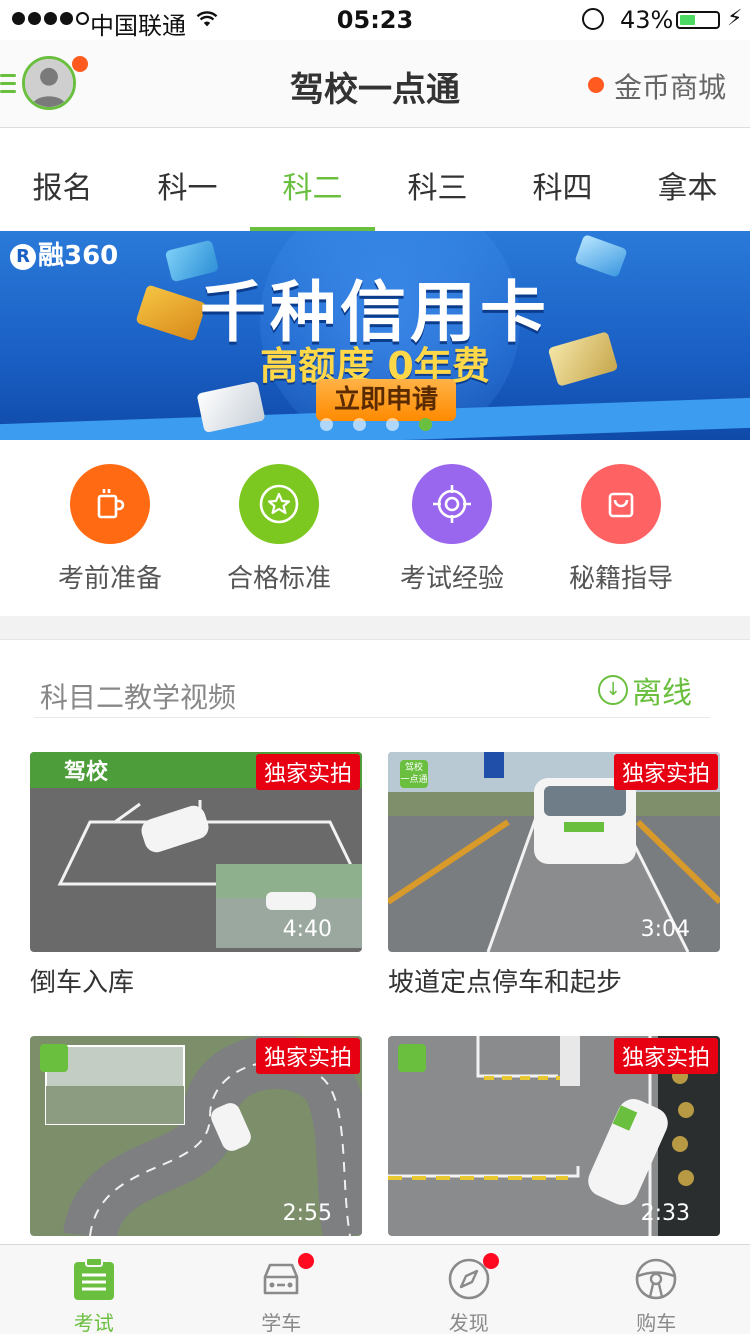 The image size is (750, 1334). What do you see at coordinates (662, 693) in the screenshot?
I see `offline-label: 离线` at bounding box center [662, 693].